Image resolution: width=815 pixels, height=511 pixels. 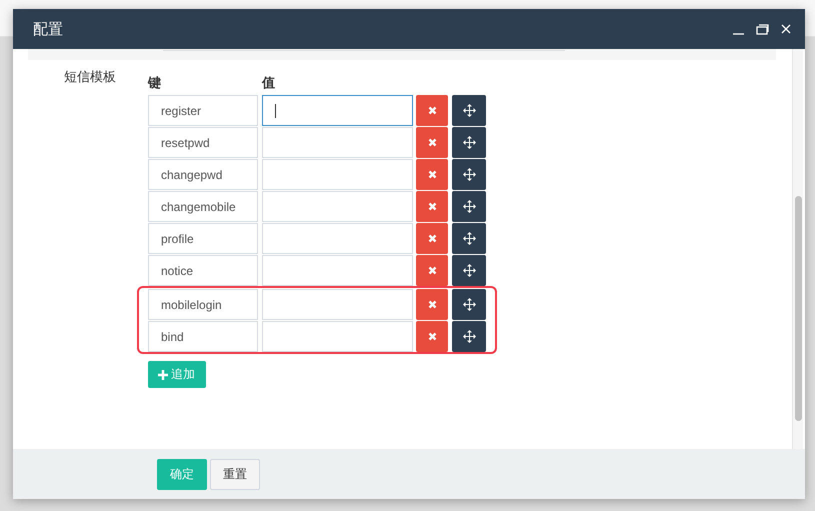 I want to click on reset-button: 重置, so click(x=235, y=474).